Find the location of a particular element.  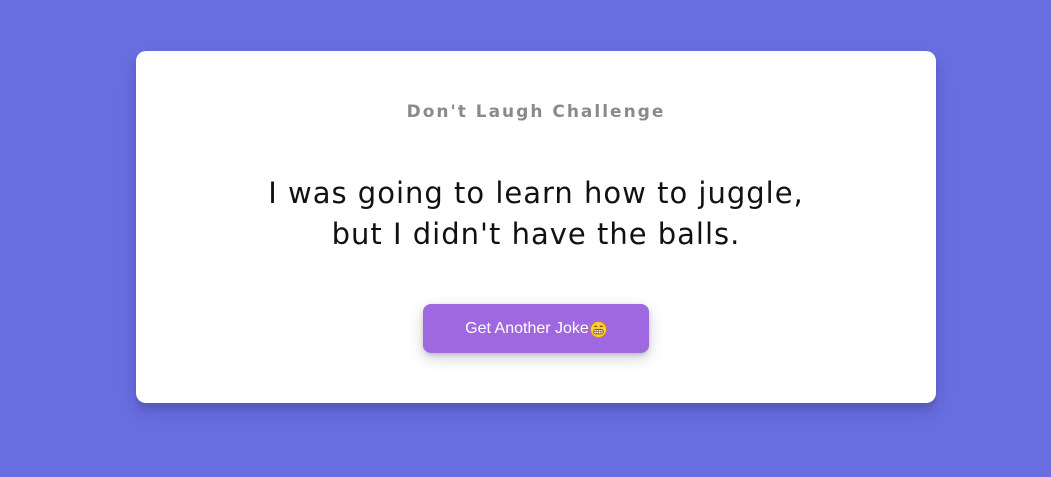

get-another-joke-button: Get Another Joke is located at coordinates (536, 328).